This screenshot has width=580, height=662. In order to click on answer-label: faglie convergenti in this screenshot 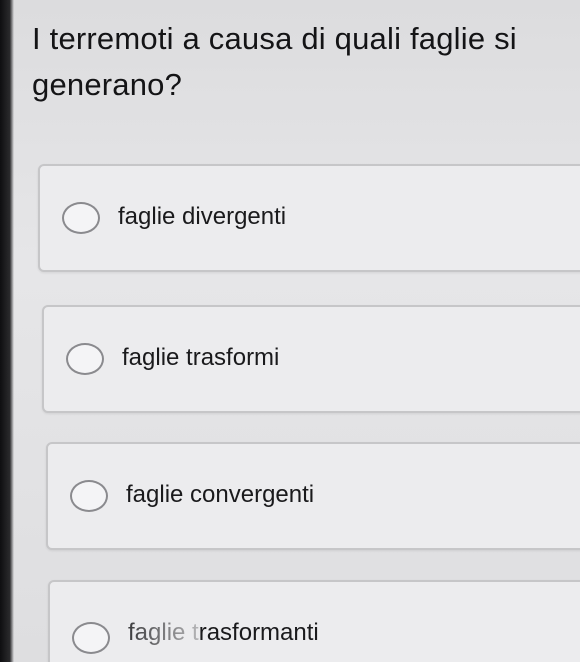, I will do `click(220, 494)`.